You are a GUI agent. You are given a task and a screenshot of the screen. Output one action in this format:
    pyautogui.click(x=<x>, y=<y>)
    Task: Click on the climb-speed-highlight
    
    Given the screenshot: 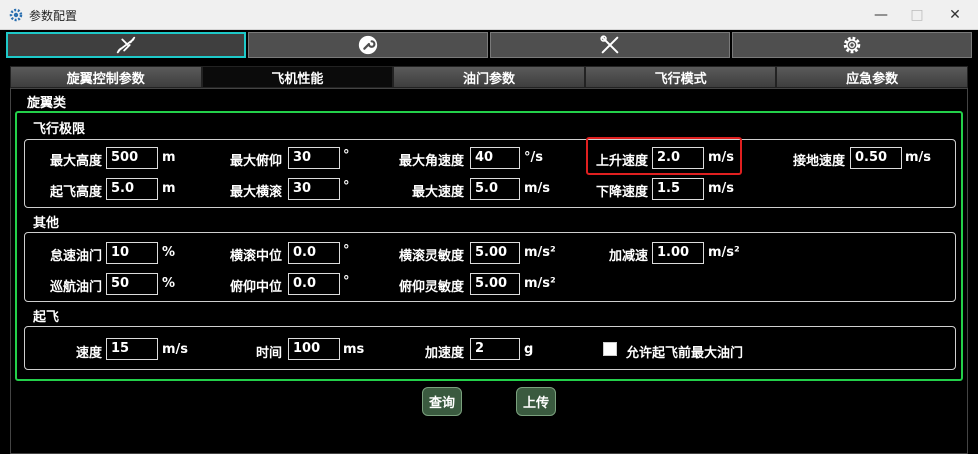 What is the action you would take?
    pyautogui.click(x=664, y=156)
    